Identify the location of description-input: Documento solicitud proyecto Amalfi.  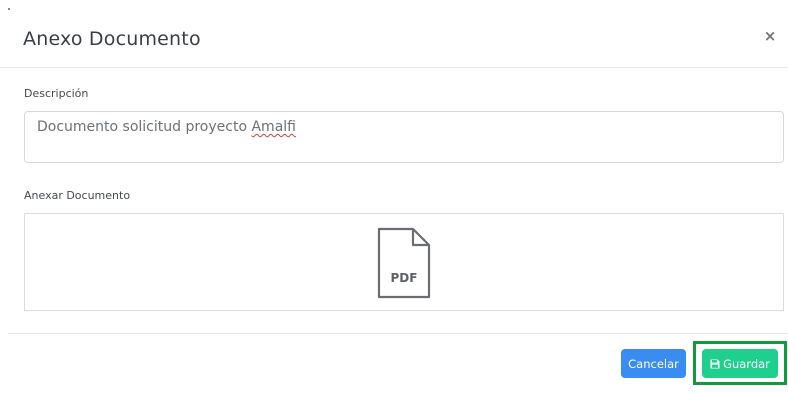
(404, 137).